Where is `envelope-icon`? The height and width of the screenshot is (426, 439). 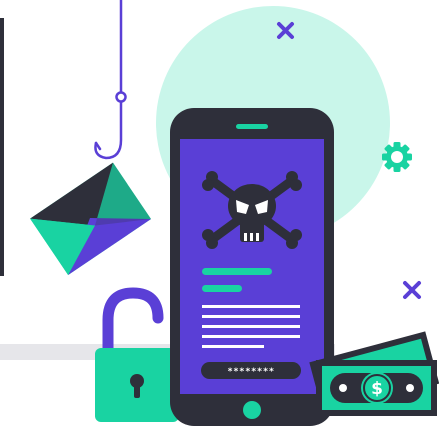 envelope-icon is located at coordinates (91, 218).